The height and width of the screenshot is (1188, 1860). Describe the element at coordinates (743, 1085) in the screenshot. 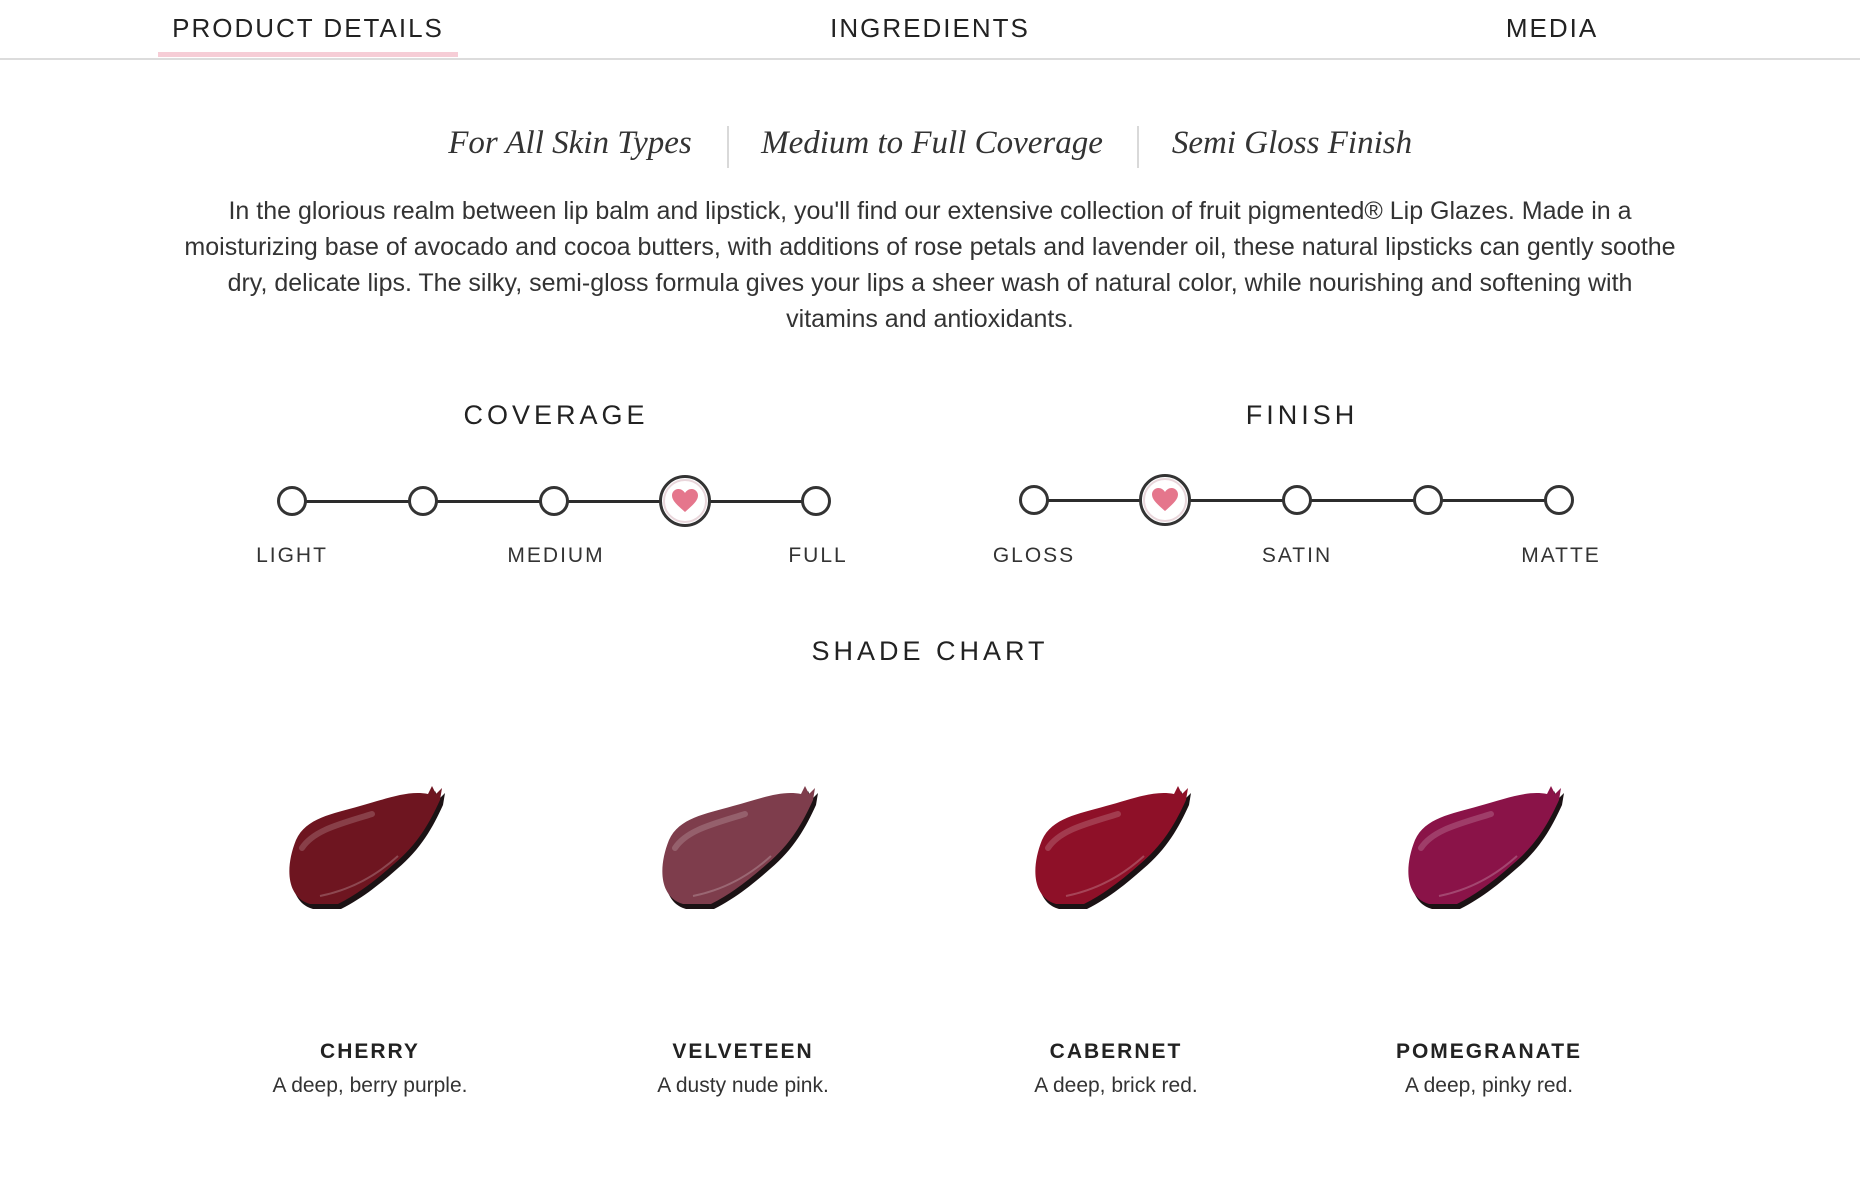

I see `shade-description: A dusty nude pink.` at that location.